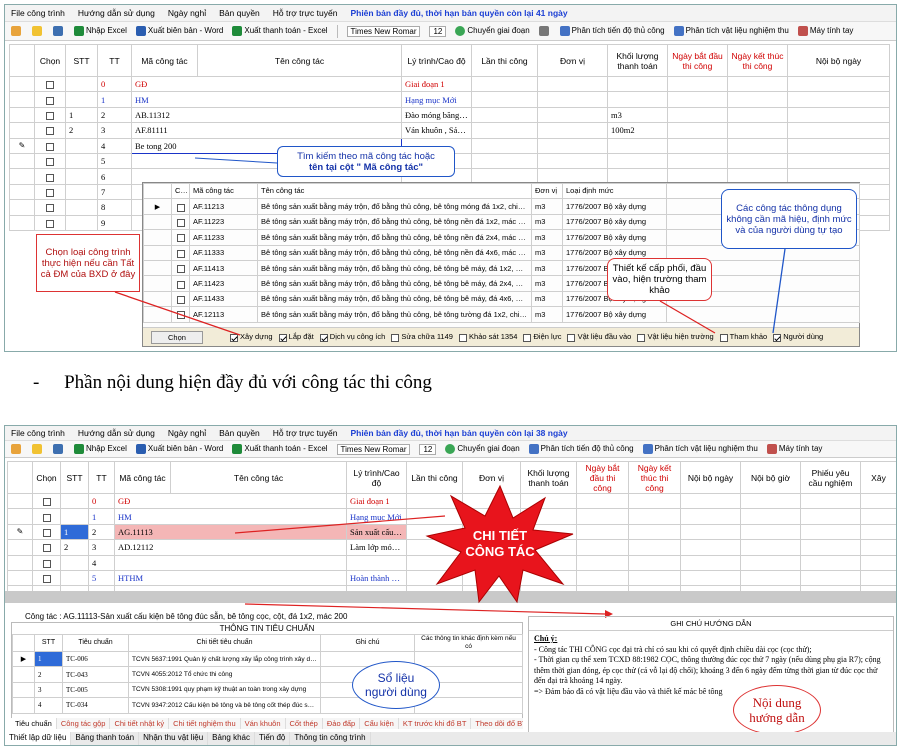 Image resolution: width=901 pixels, height=750 pixels. Describe the element at coordinates (367, 643) in the screenshot. I see `standards-column-header: Ghi chú` at that location.